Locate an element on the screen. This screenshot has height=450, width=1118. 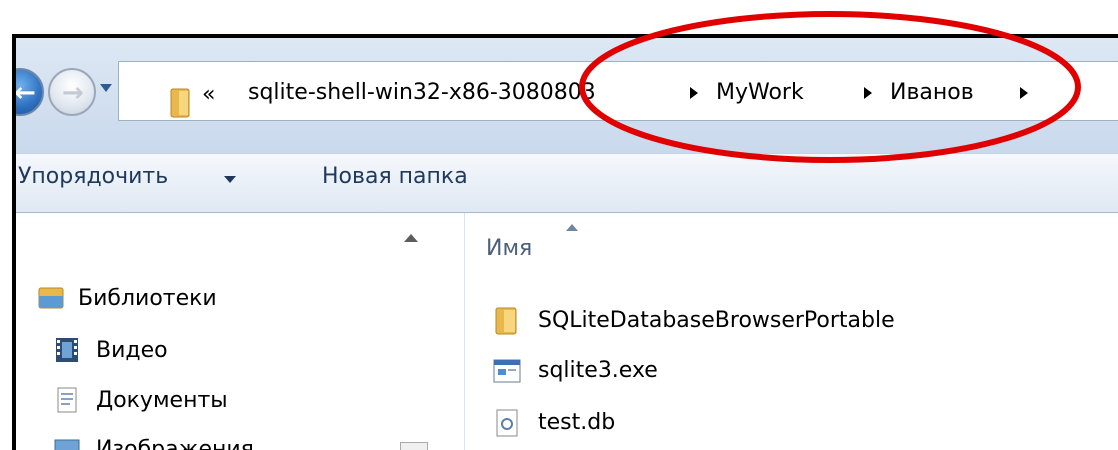
file-item-exe: sqlite3.exe is located at coordinates (598, 371).